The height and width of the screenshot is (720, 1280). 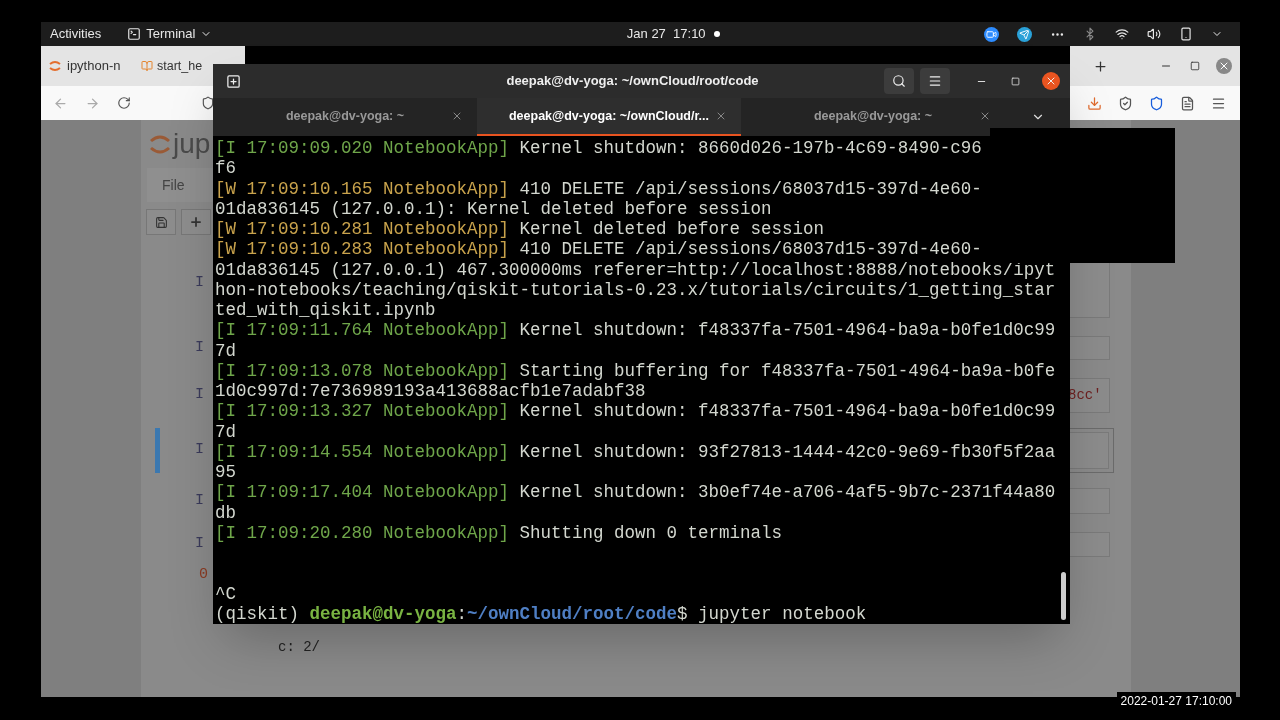 I want to click on log-line: [I 17:09:17.404 NotebookApp] Kernel shutdown: 3b0ef74e-a706-4af5-9b7c-2371f44a80, so click(x=636, y=492).